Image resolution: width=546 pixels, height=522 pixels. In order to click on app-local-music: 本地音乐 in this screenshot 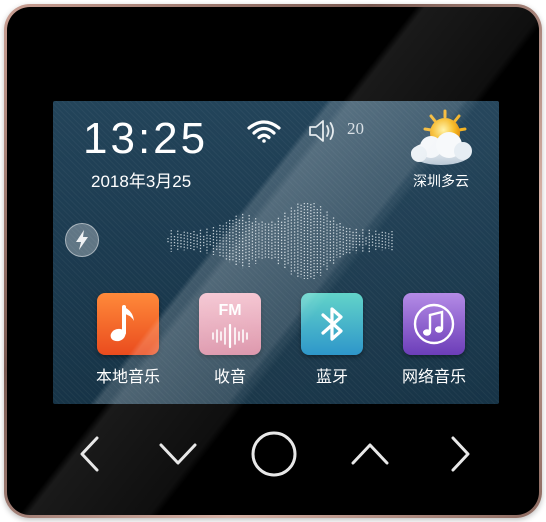, I will do `click(128, 340)`.